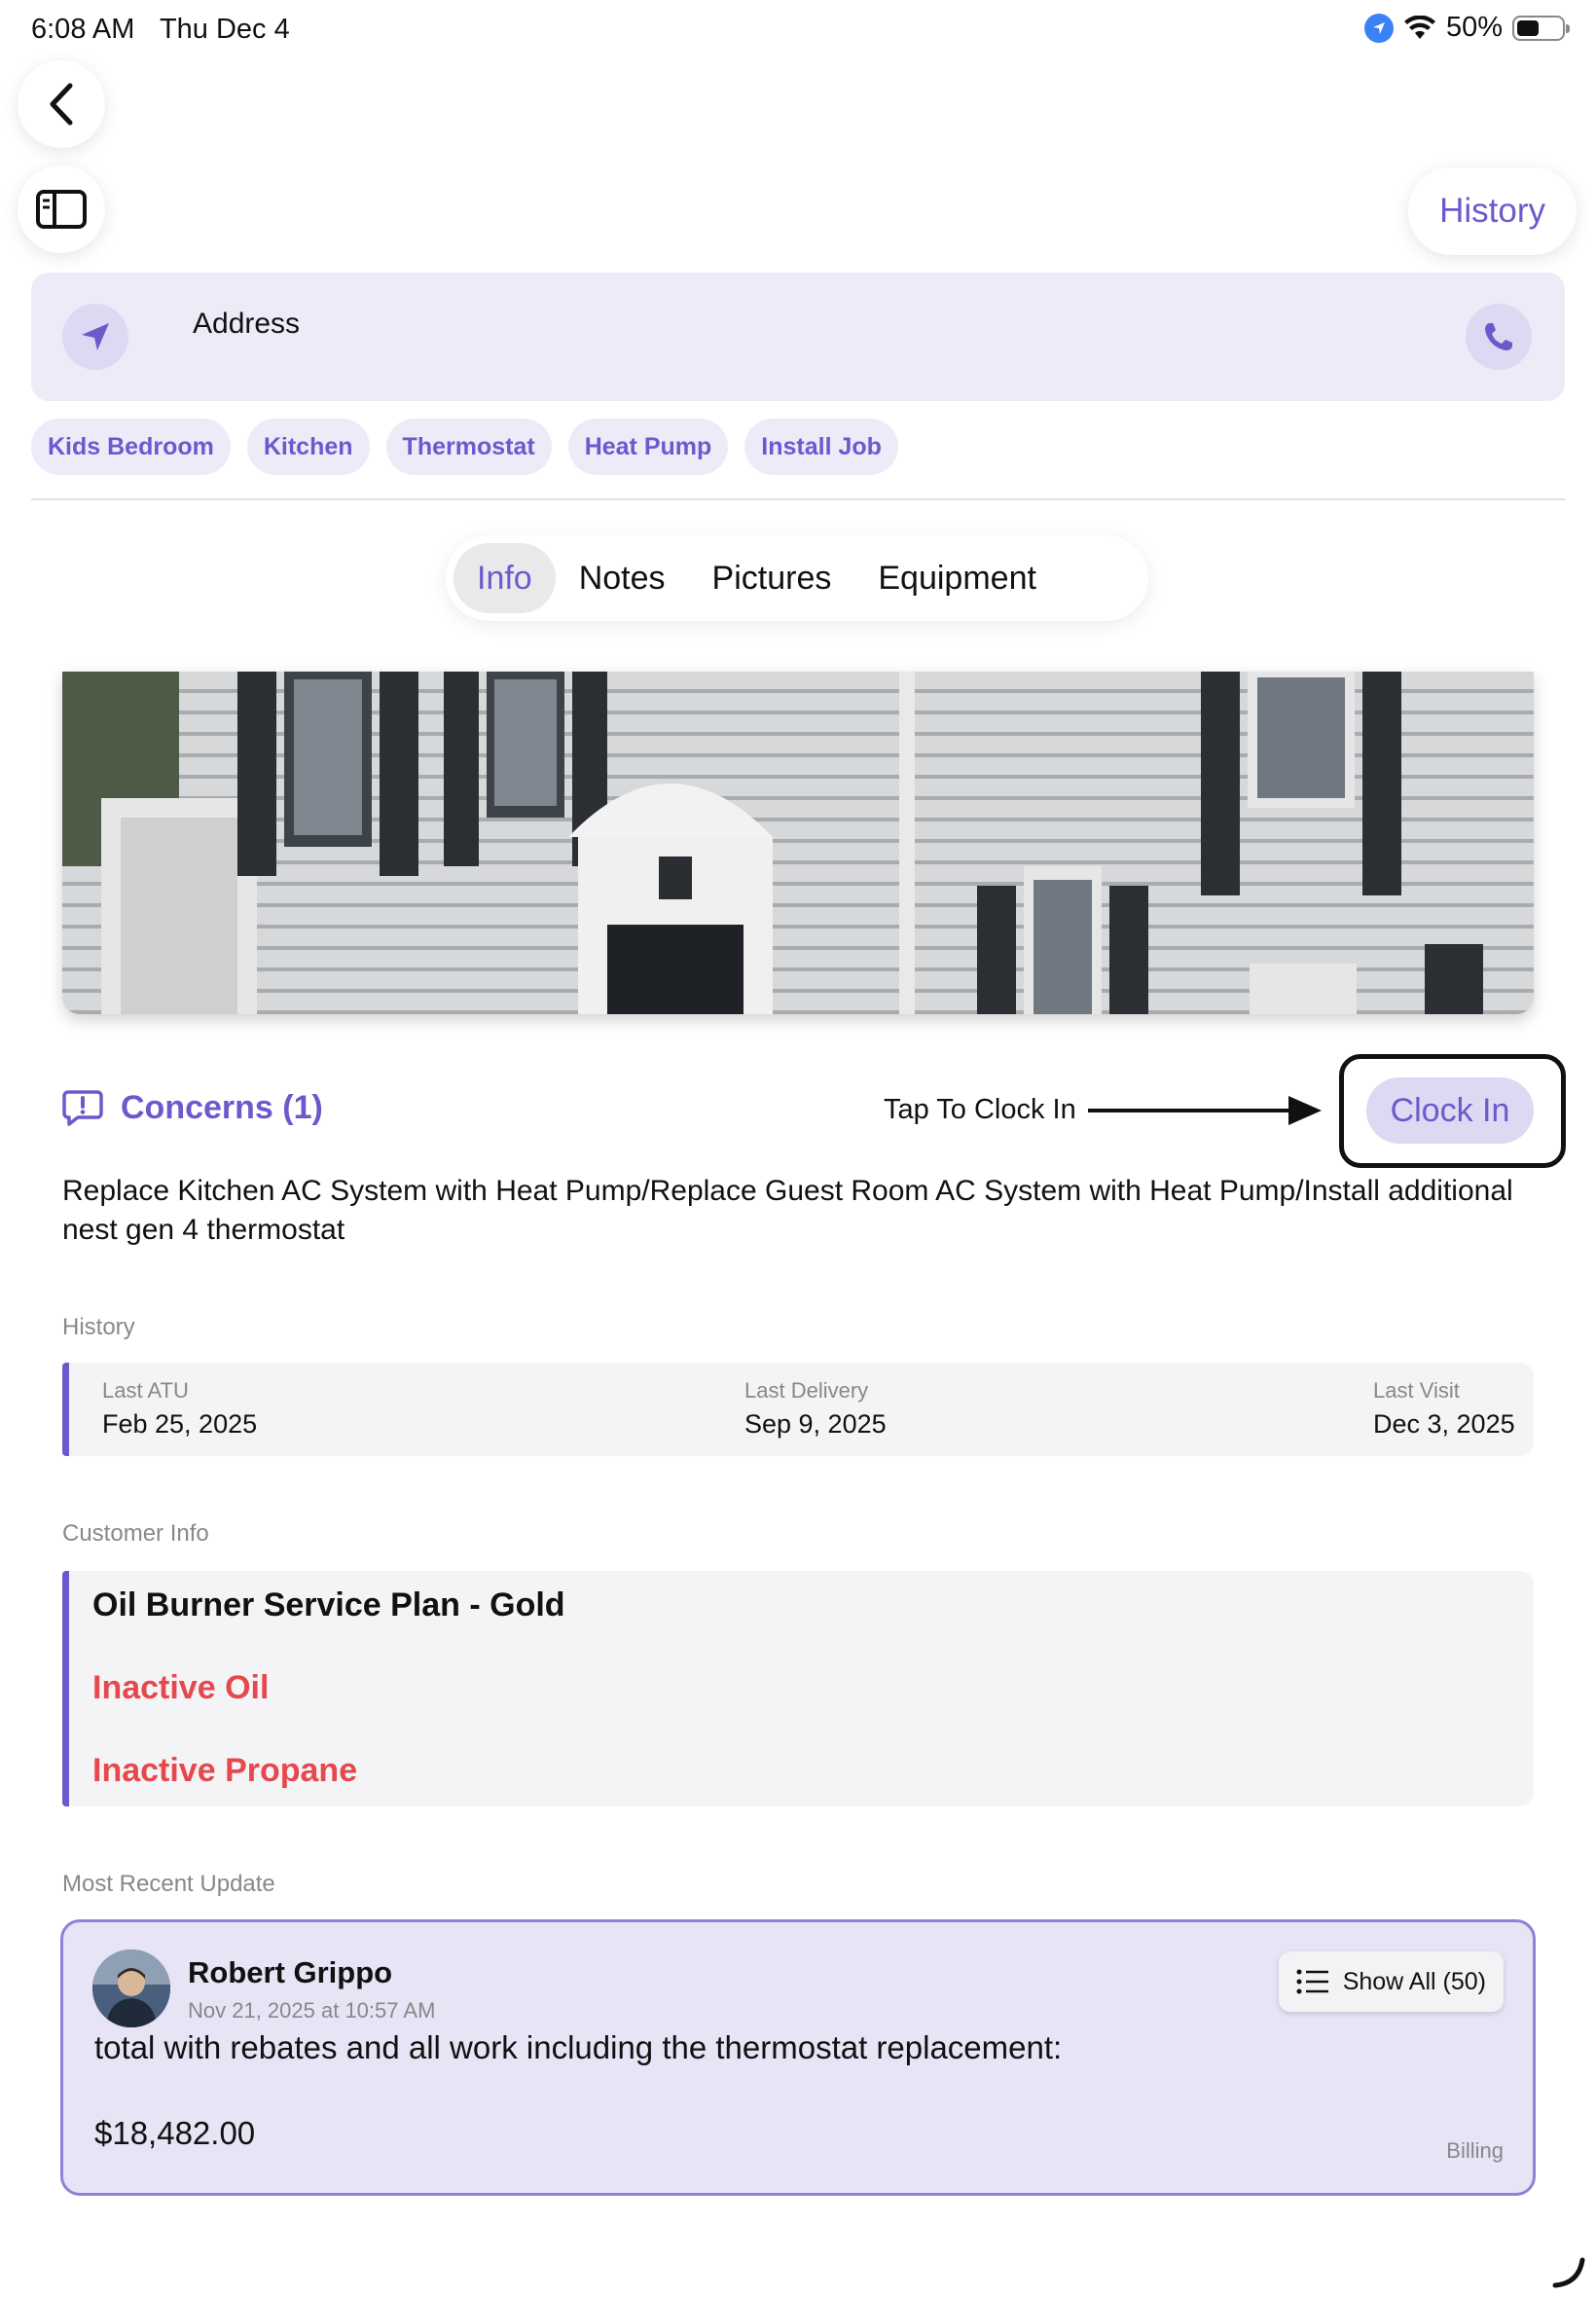  Describe the element at coordinates (312, 2011) in the screenshot. I see `update-timestamp: Nov 21, 2025 at 10:57 AM` at that location.